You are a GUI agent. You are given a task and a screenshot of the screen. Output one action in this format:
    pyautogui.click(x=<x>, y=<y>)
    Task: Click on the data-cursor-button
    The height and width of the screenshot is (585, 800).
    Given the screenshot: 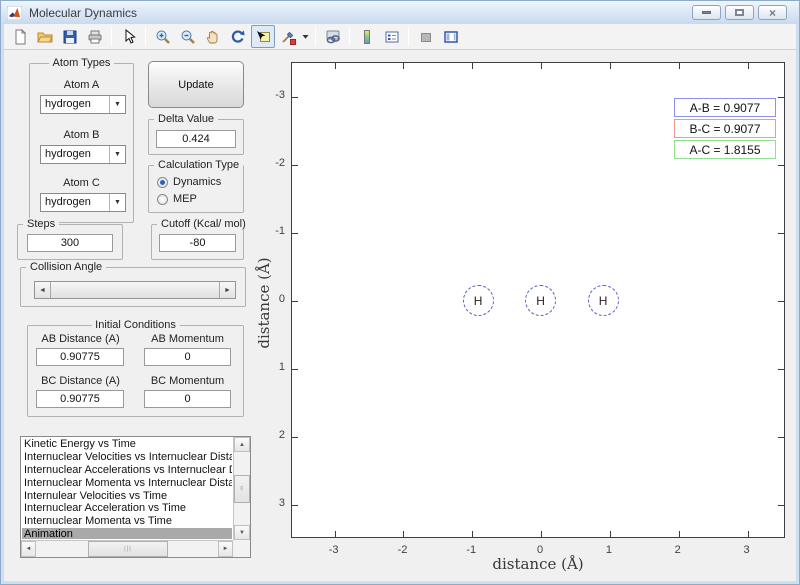 What is the action you would take?
    pyautogui.click(x=262, y=36)
    